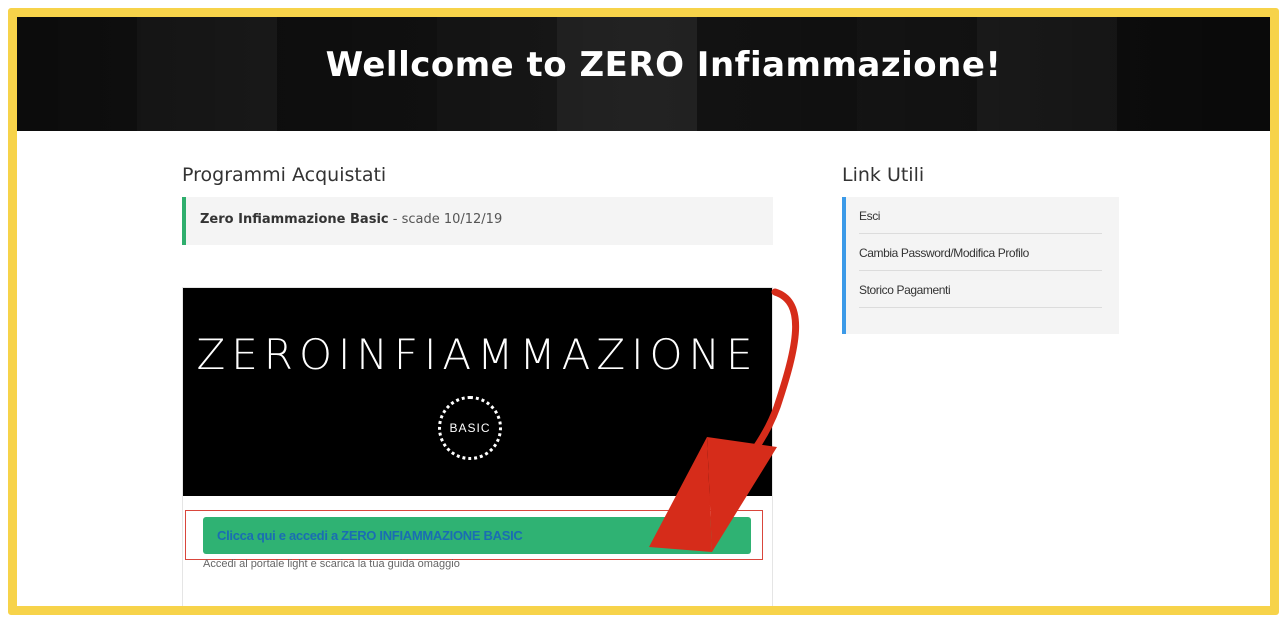 Image resolution: width=1287 pixels, height=623 pixels. What do you see at coordinates (477, 354) in the screenshot?
I see `program-logo: ZEROINFIAMMAZIONE` at bounding box center [477, 354].